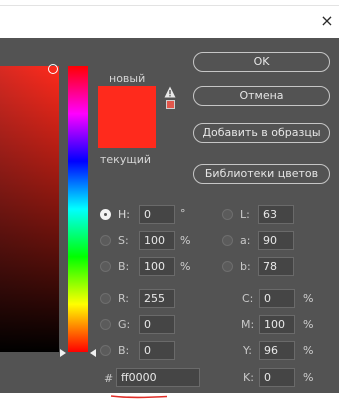 The image size is (339, 401). I want to click on a-label: a:, so click(245, 240).